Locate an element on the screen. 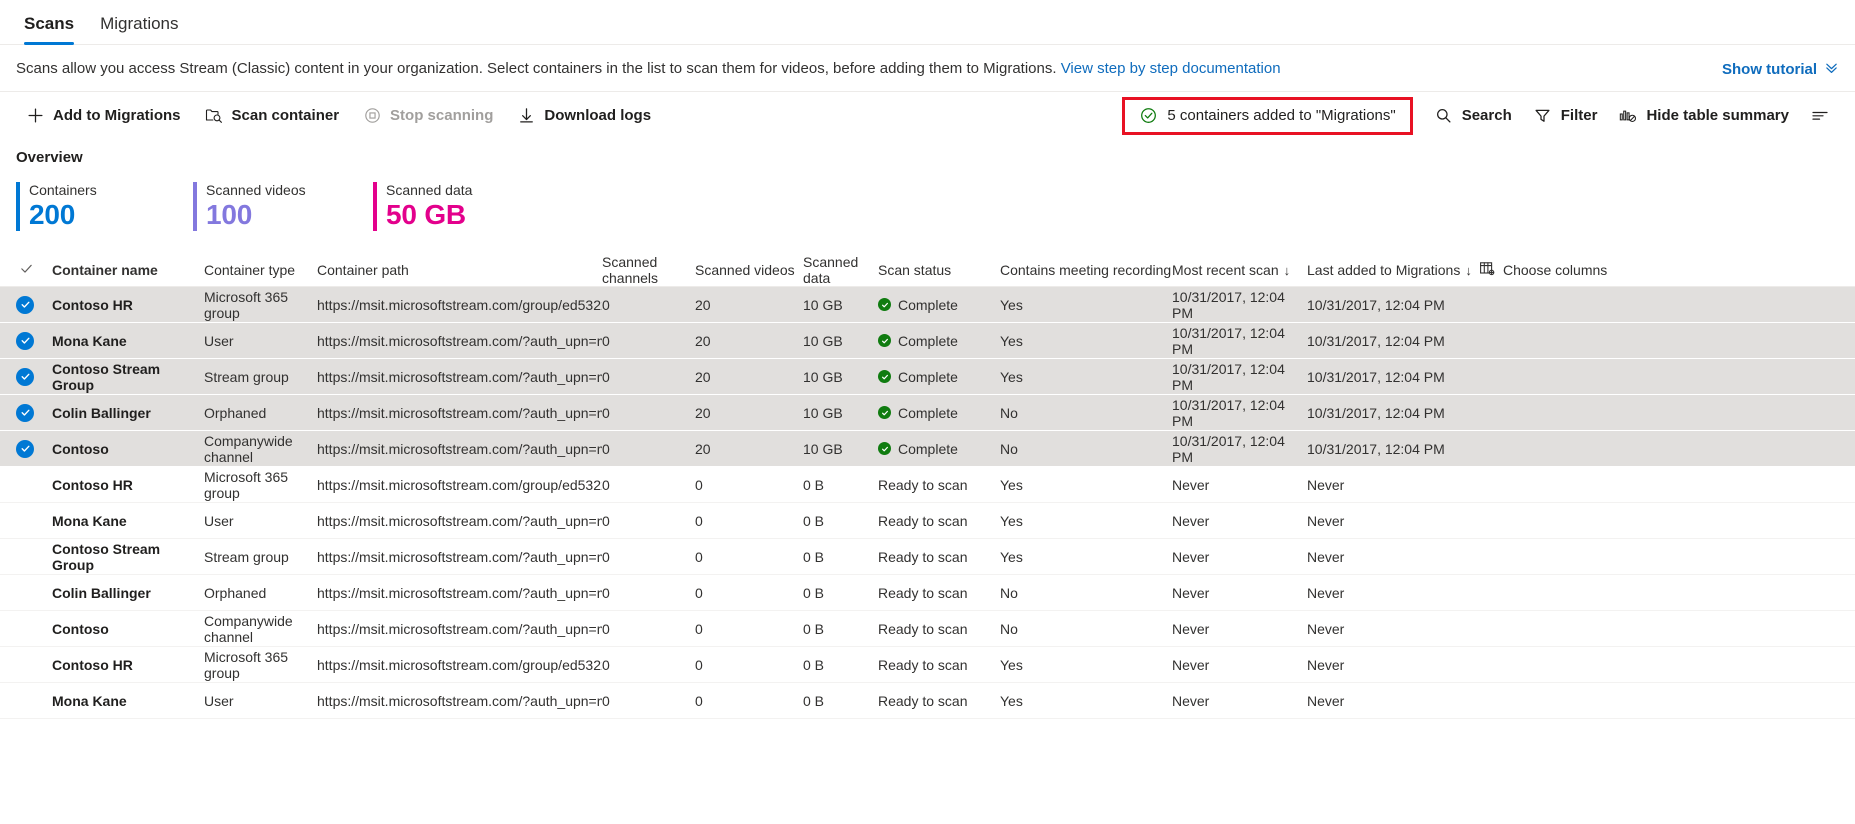  search-button: Search is located at coordinates (1473, 116).